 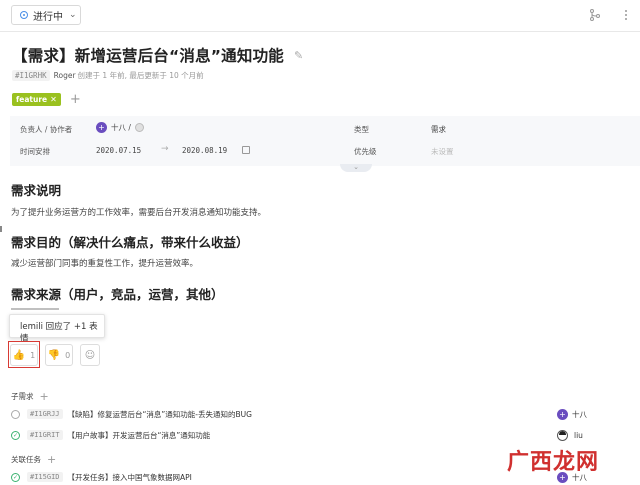 I want to click on add-reaction-button: ☺, so click(x=90, y=355).